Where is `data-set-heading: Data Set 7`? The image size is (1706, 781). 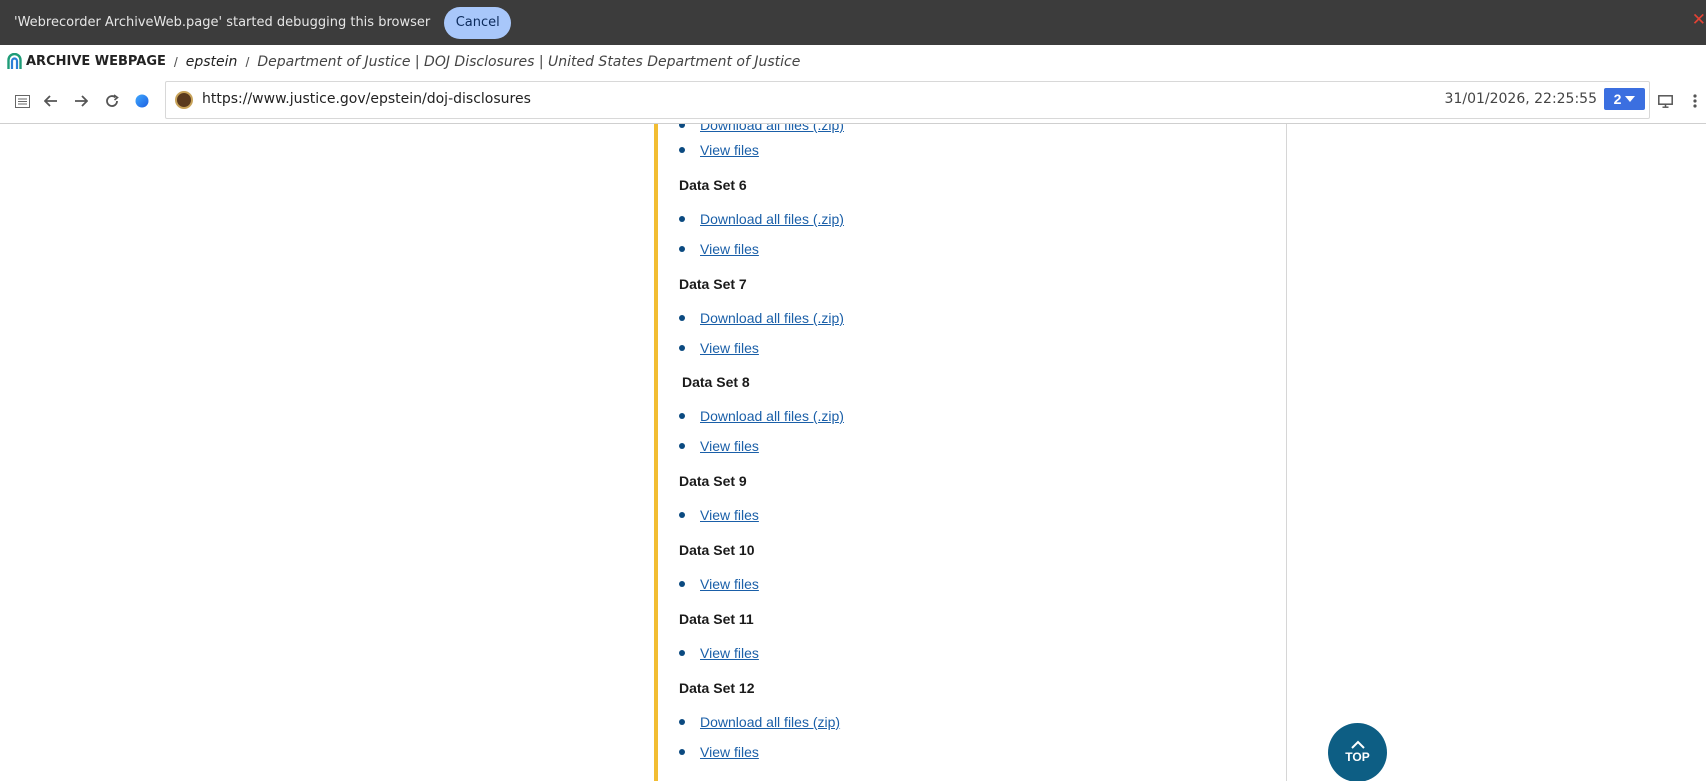
data-set-heading: Data Set 7 is located at coordinates (713, 284).